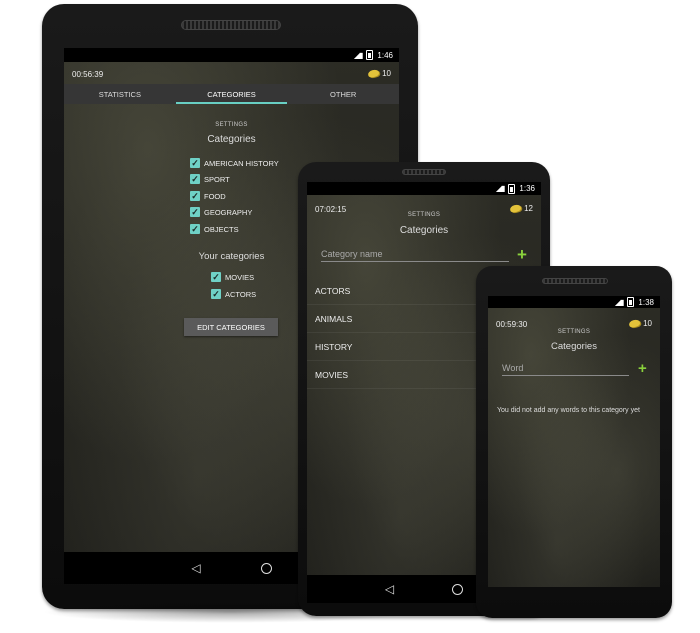 Image resolution: width=700 pixels, height=633 pixels. Describe the element at coordinates (565, 369) in the screenshot. I see `word-input: Word` at that location.